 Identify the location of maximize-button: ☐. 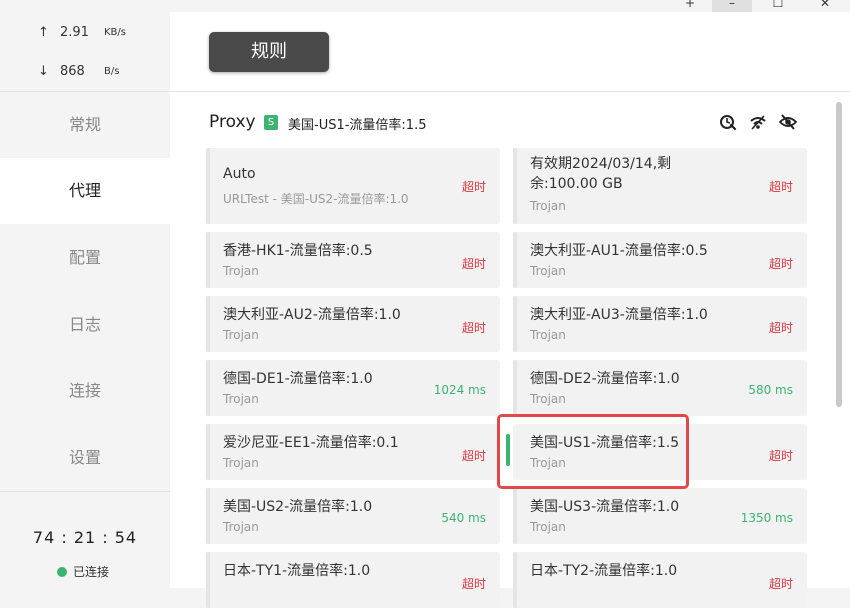
(778, 6).